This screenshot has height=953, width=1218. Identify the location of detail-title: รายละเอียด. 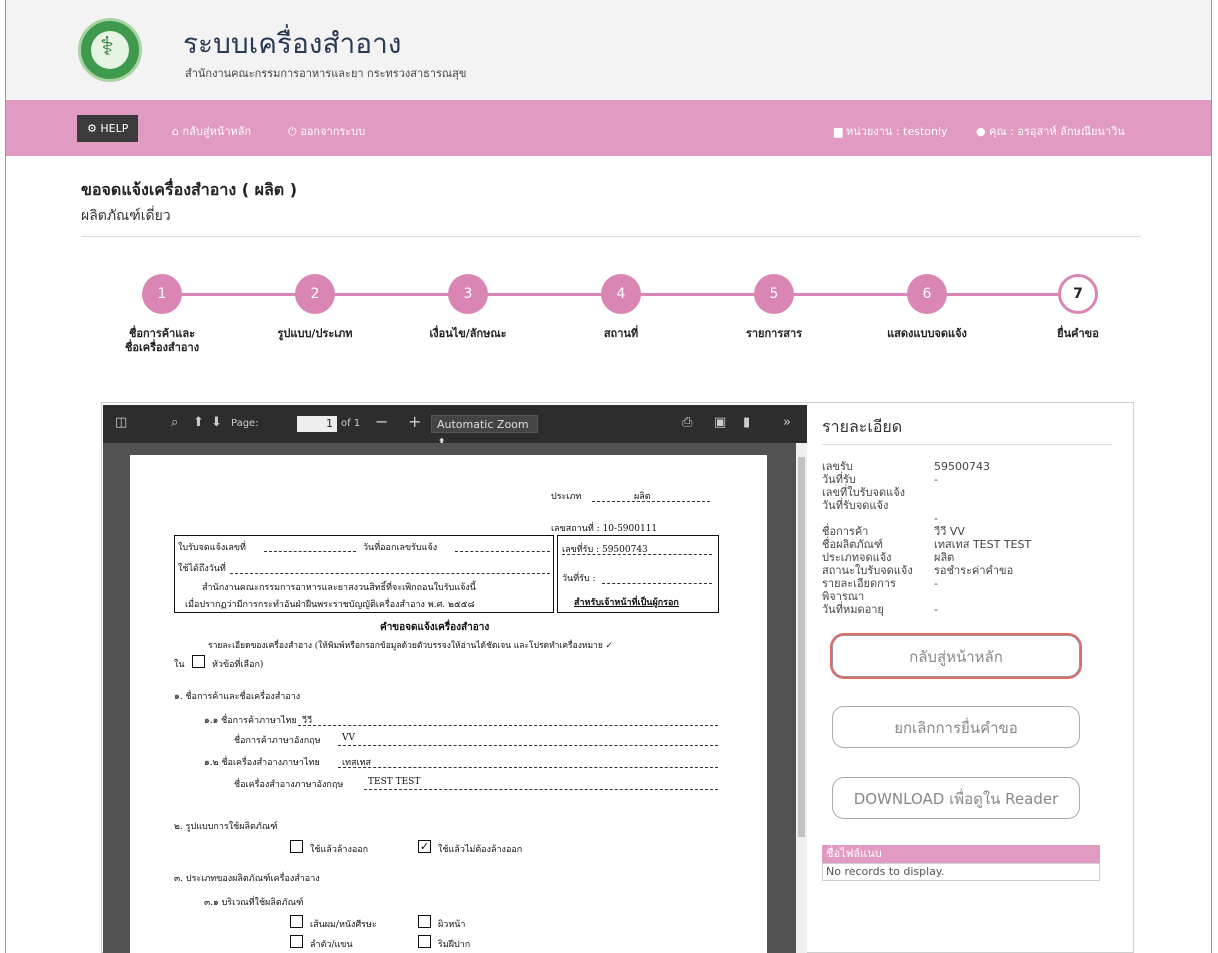
(862, 426).